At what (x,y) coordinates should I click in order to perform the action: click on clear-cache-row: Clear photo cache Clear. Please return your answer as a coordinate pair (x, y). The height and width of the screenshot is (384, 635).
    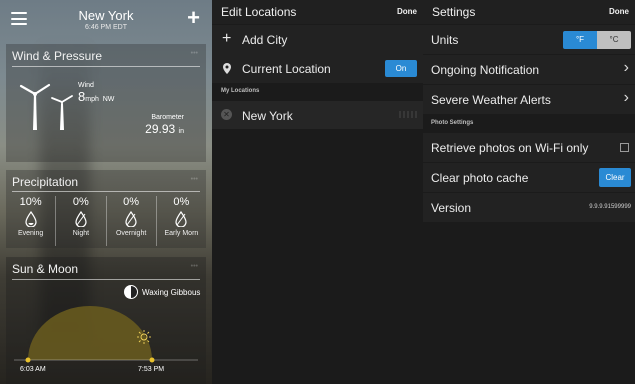
    Looking at the image, I should click on (529, 177).